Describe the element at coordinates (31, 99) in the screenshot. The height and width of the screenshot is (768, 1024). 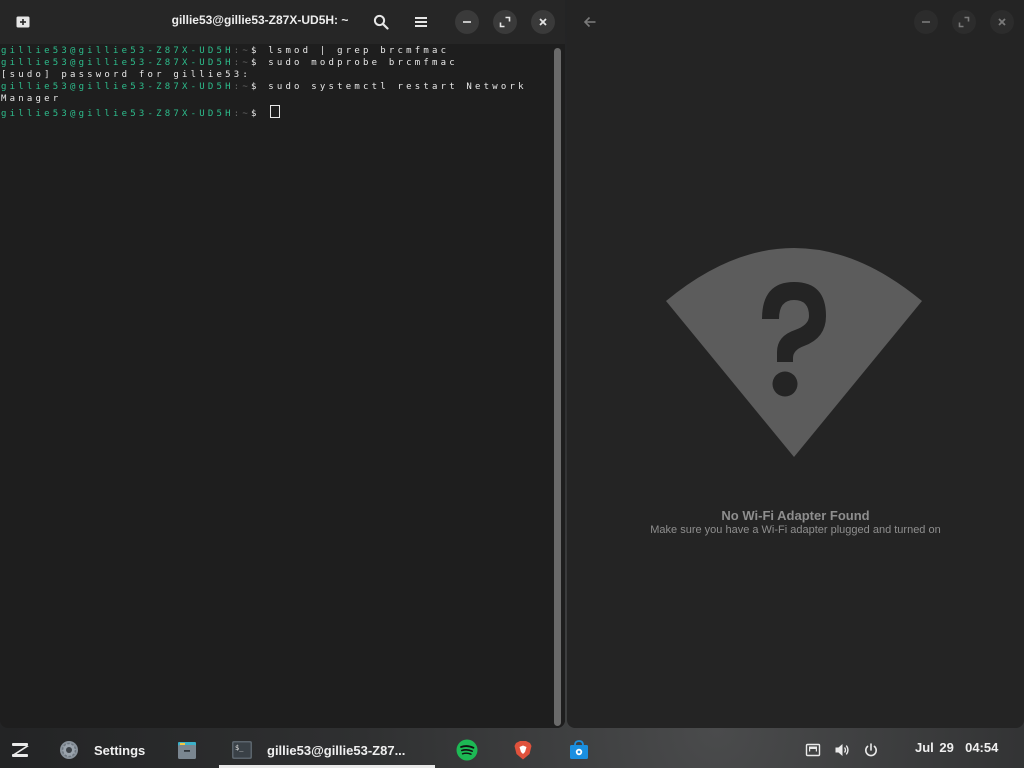
I see `output-text: Manager` at that location.